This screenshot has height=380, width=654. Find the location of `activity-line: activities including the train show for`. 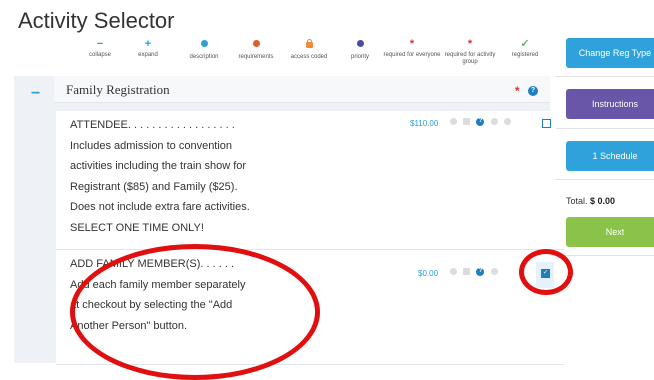

activity-line: activities including the train show for is located at coordinates (158, 166).